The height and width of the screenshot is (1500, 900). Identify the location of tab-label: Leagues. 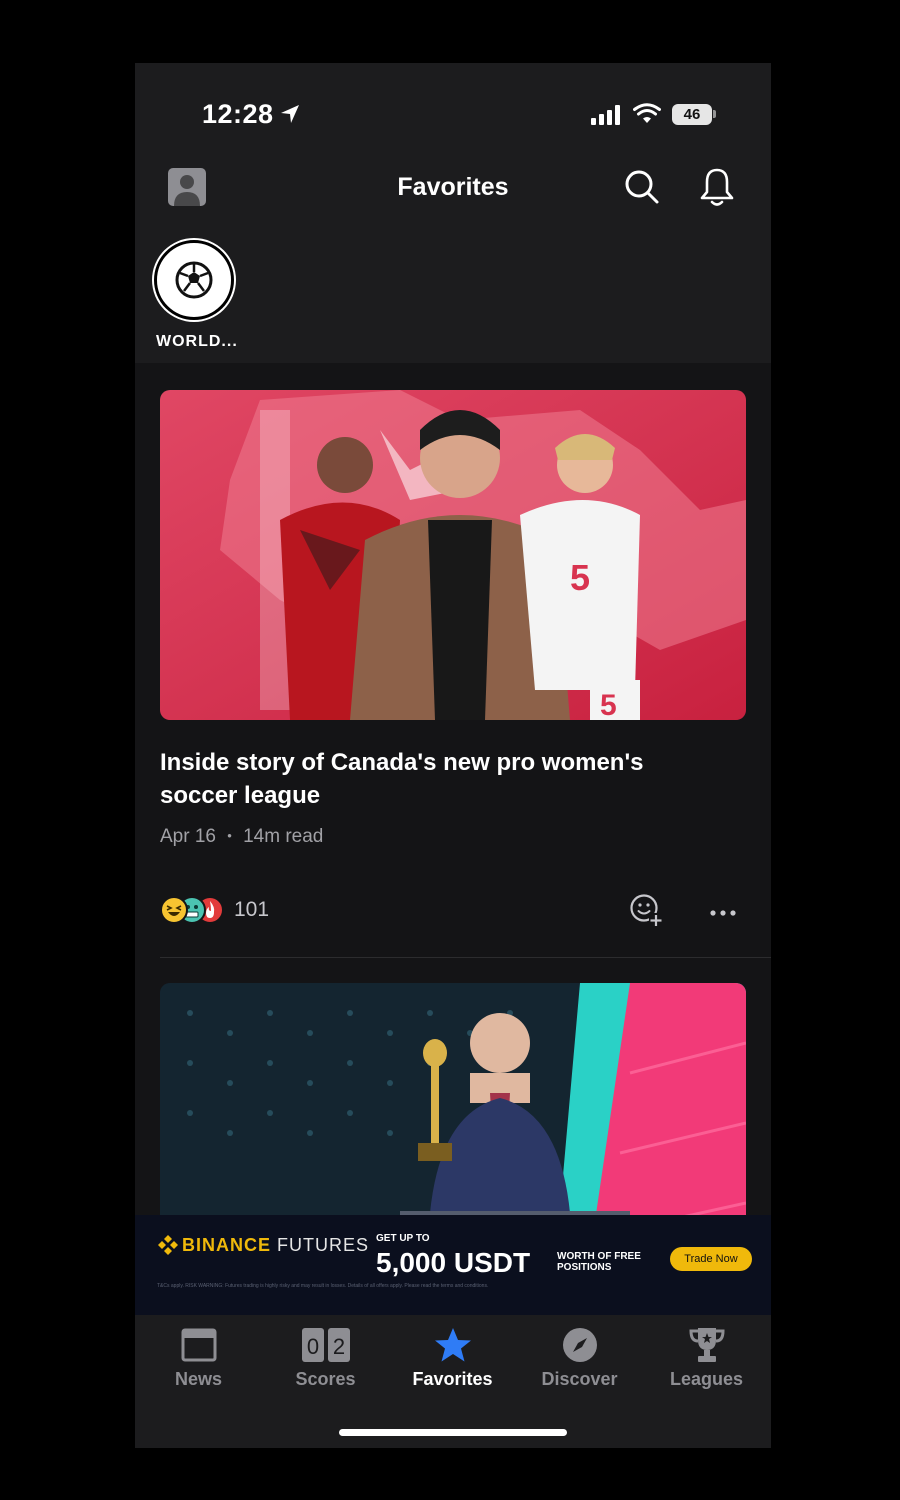
(706, 1379).